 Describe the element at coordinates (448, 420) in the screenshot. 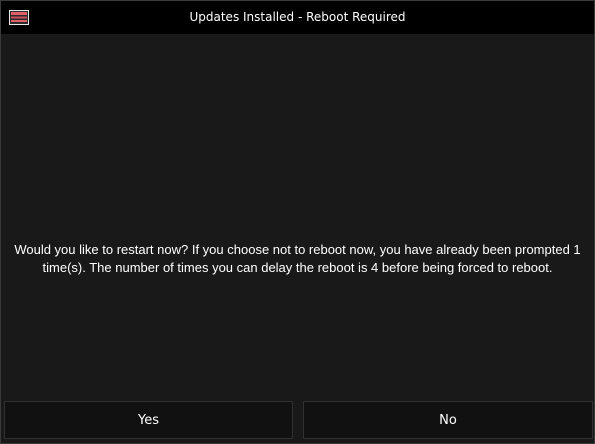

I see `no-button: No` at that location.